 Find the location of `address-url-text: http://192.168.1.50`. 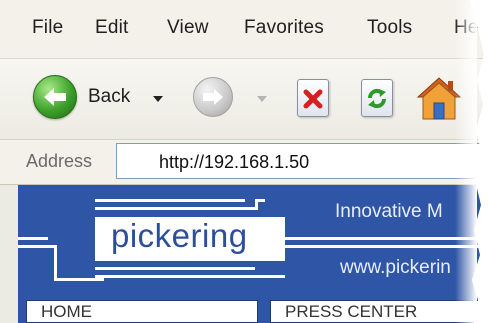

address-url-text: http://192.168.1.50 is located at coordinates (234, 162).